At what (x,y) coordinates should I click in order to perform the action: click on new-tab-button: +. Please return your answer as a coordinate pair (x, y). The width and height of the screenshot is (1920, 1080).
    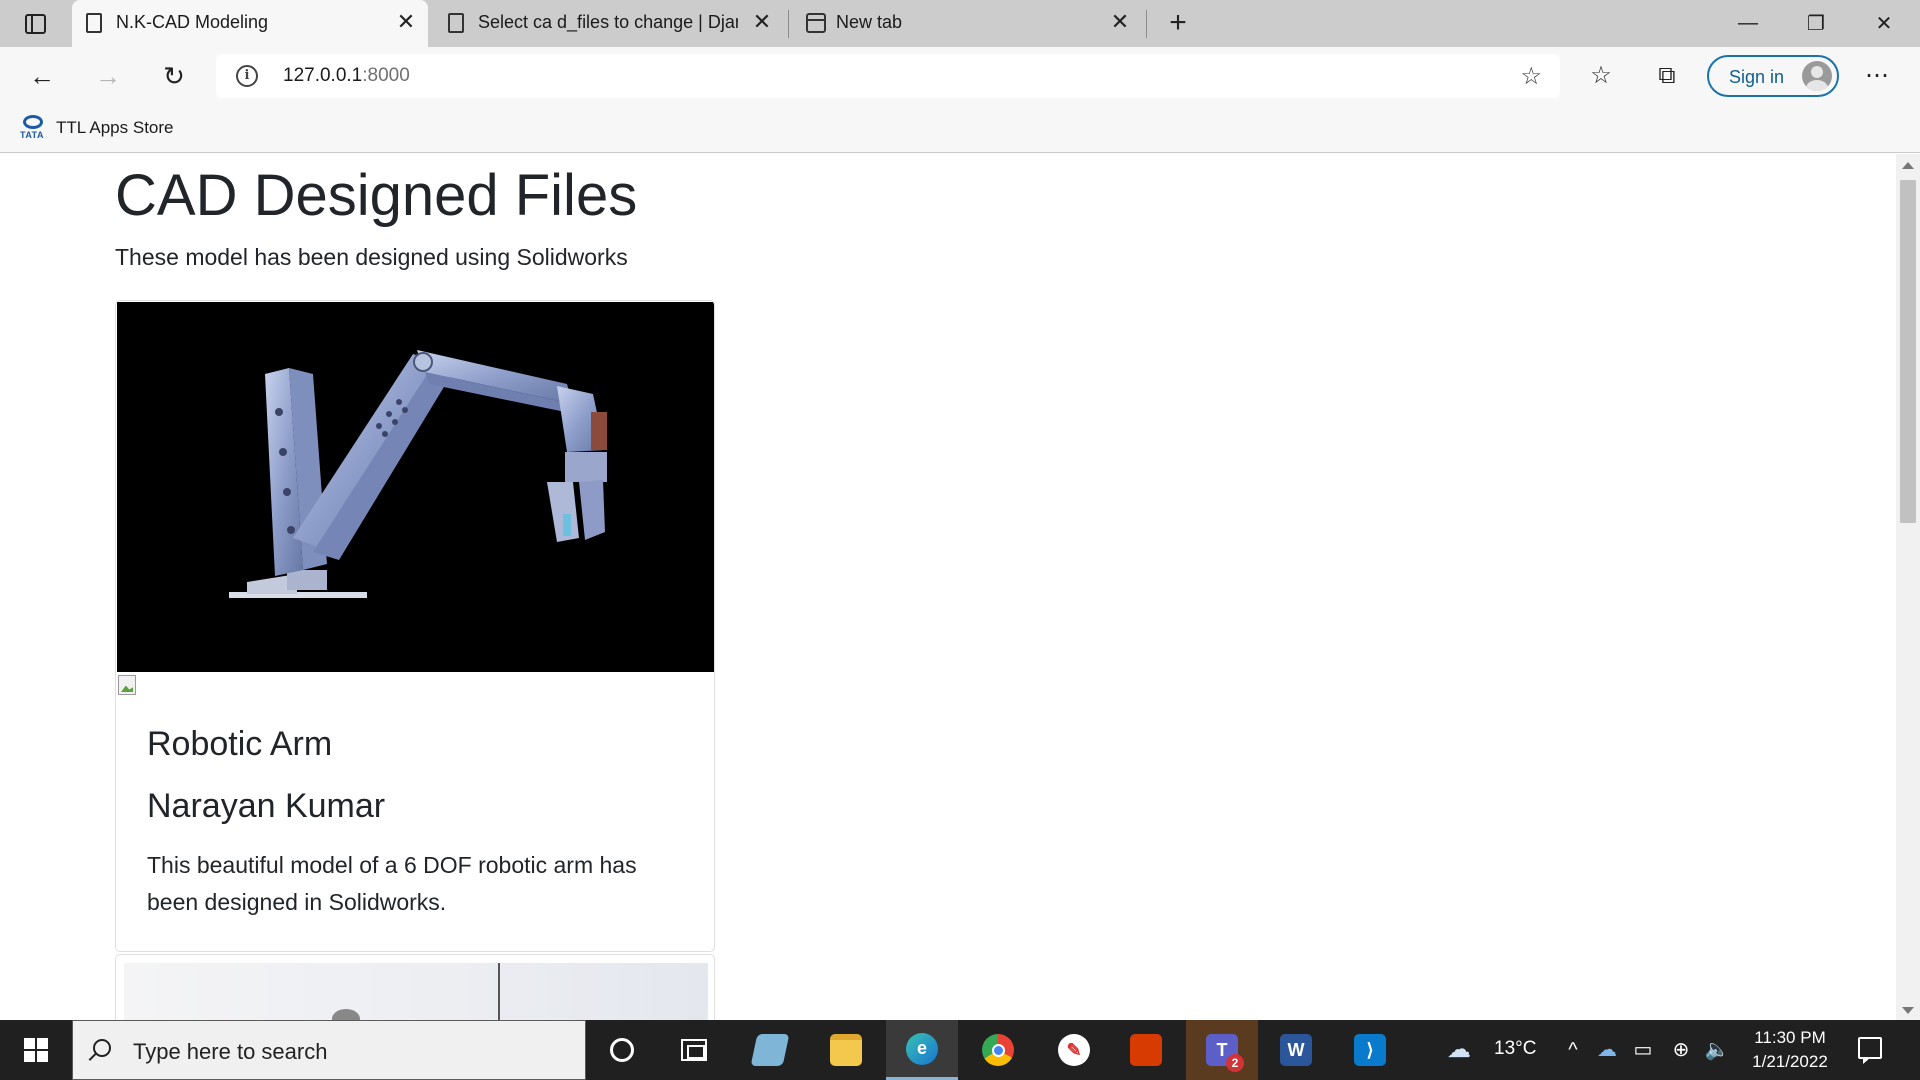
    Looking at the image, I should click on (1178, 24).